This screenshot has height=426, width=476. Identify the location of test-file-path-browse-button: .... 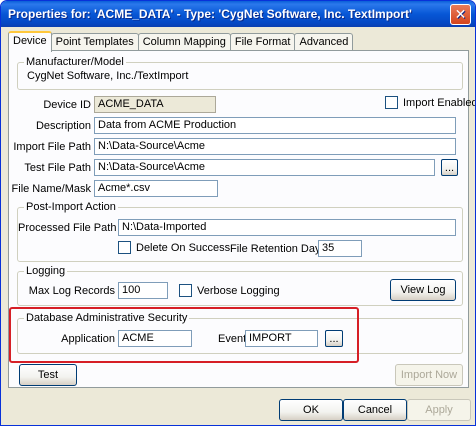
(449, 167).